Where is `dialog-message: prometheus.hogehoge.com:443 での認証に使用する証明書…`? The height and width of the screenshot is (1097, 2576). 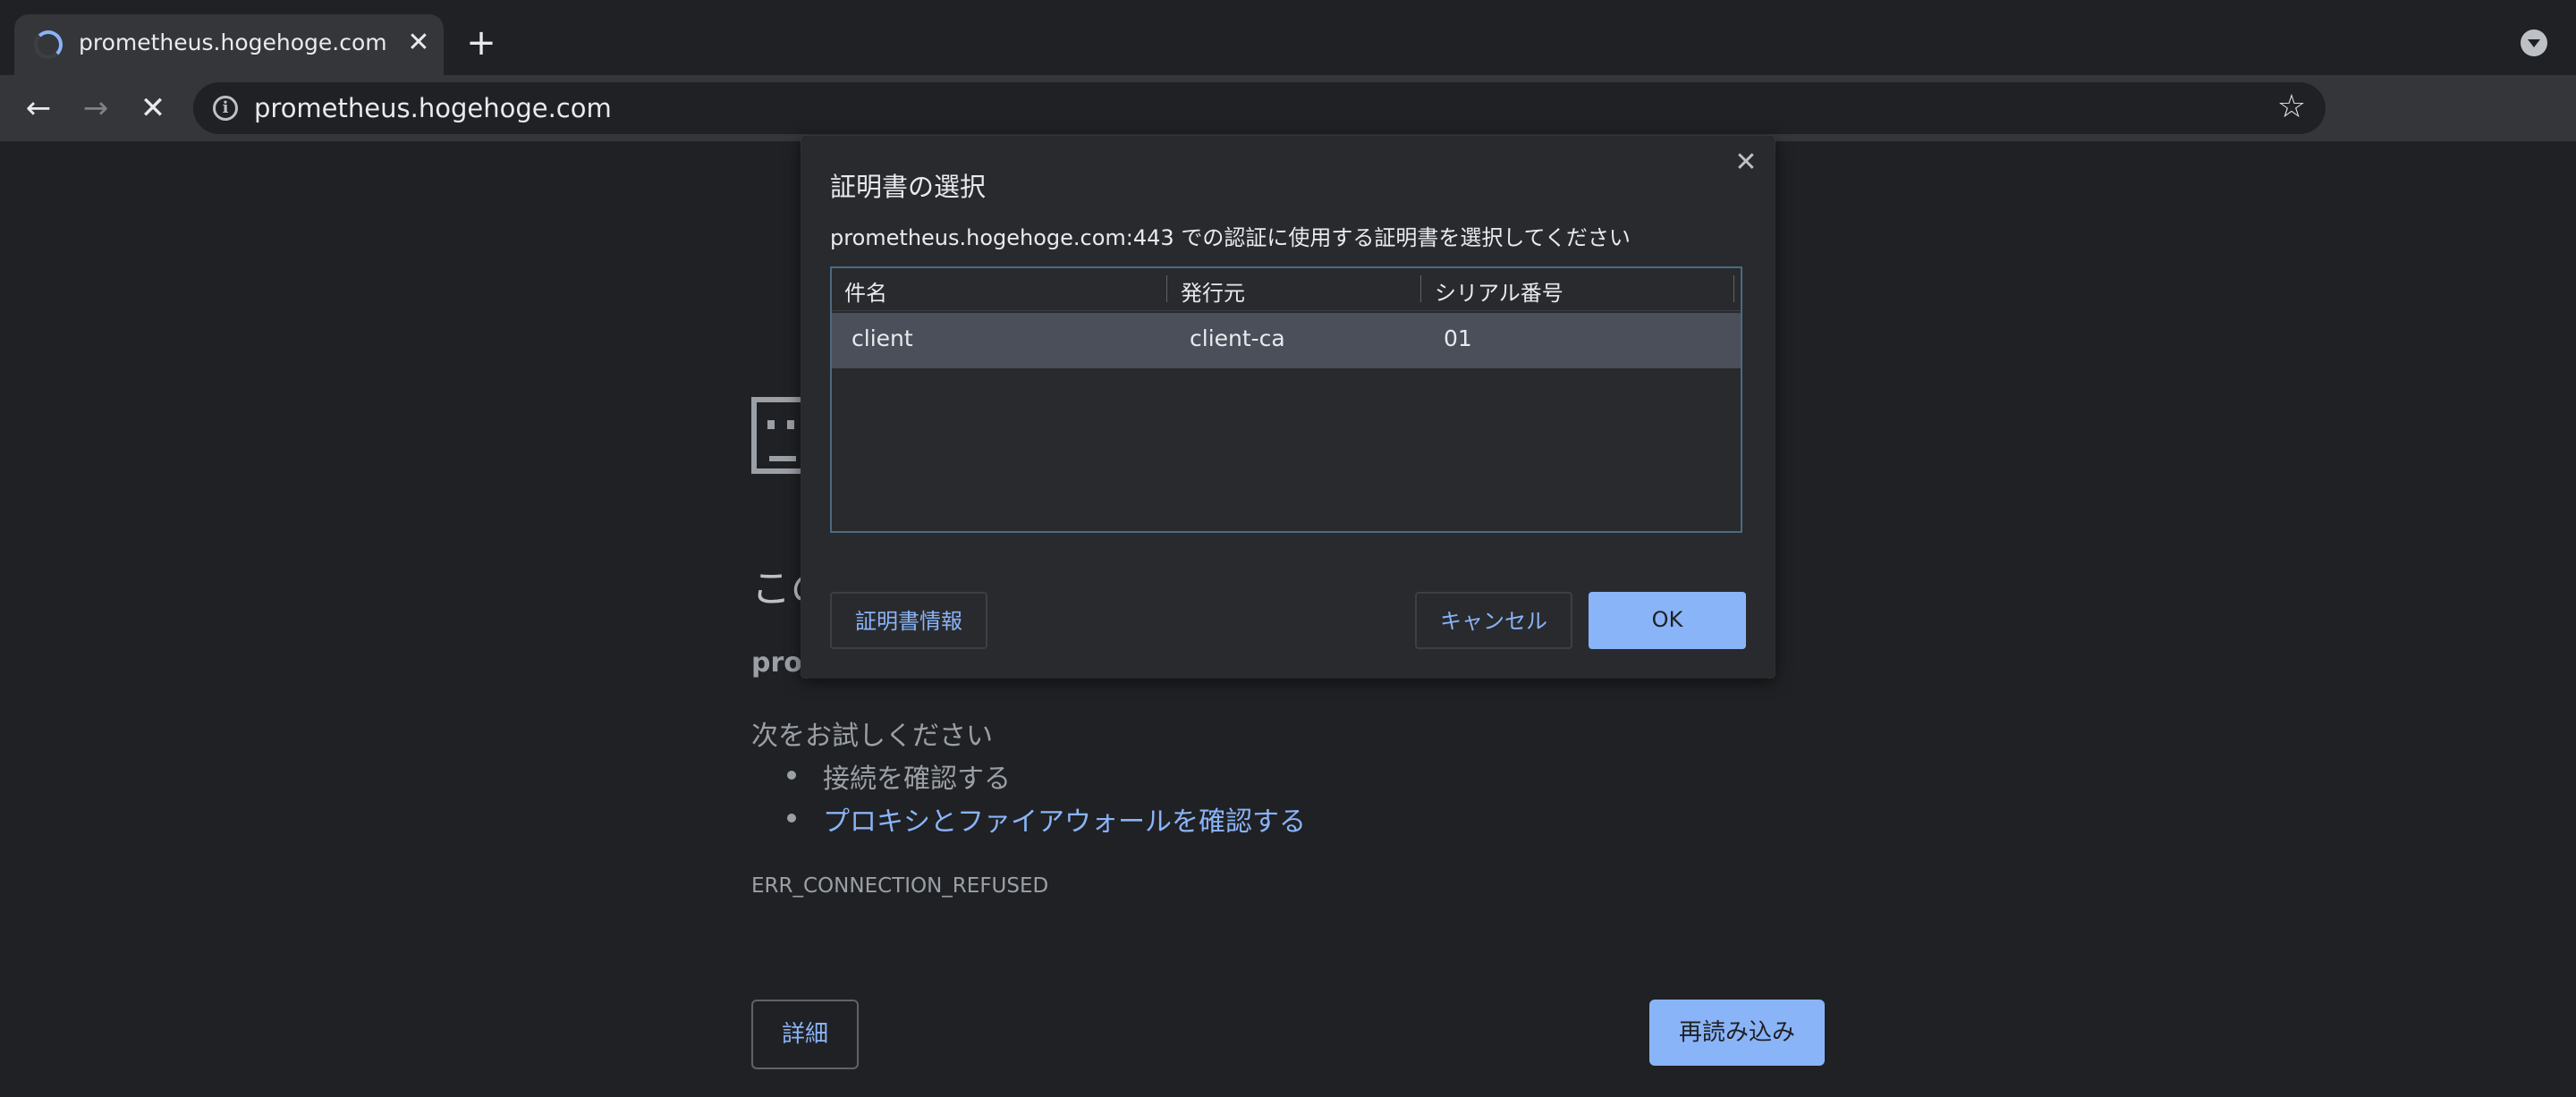 dialog-message: prometheus.hogehoge.com:443 での認証に使用する証明書… is located at coordinates (1230, 237).